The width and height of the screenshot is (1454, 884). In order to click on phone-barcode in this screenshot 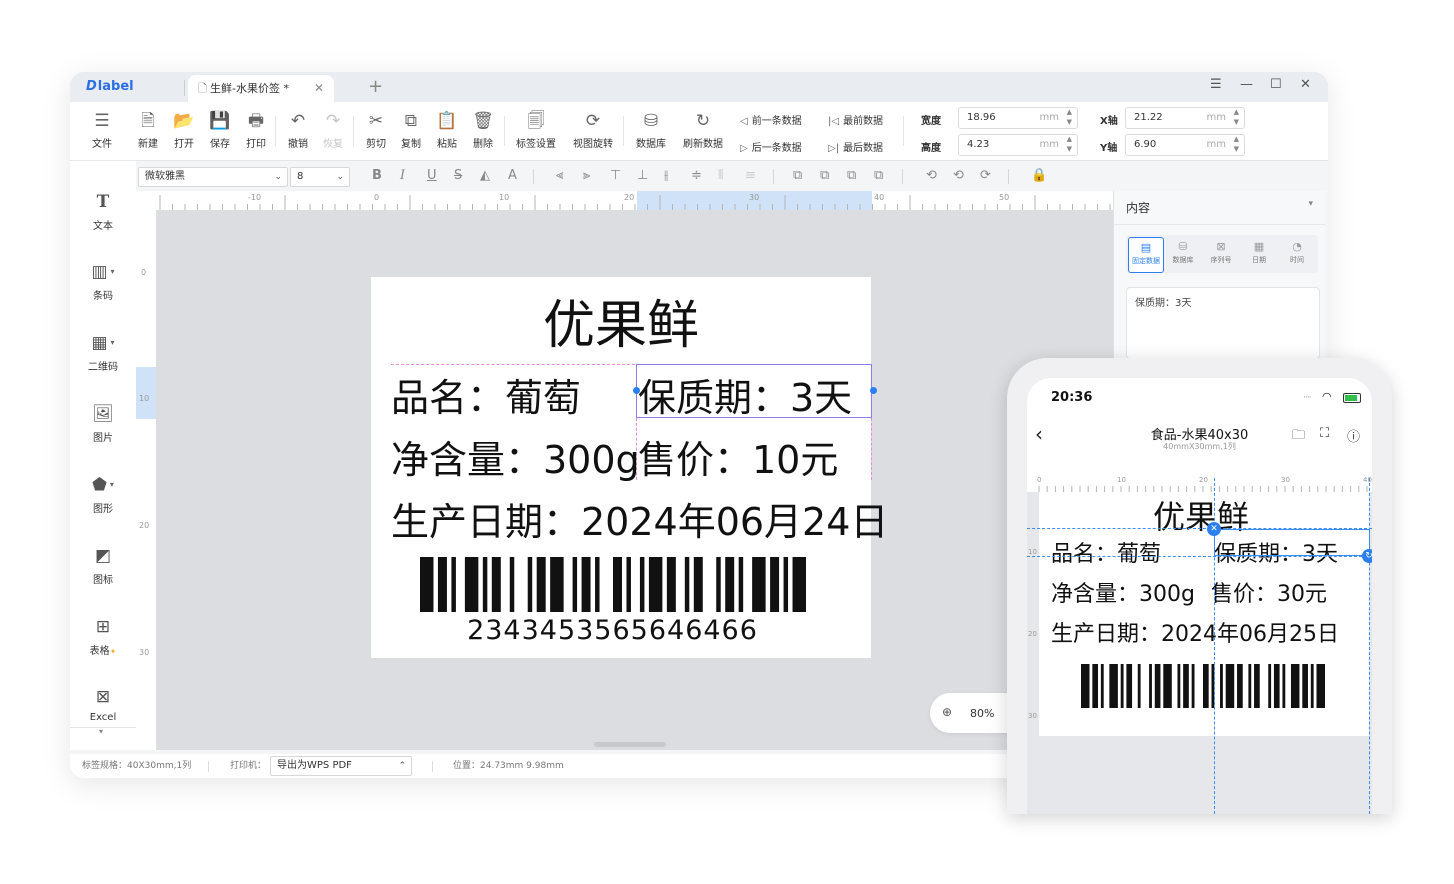, I will do `click(1203, 686)`.